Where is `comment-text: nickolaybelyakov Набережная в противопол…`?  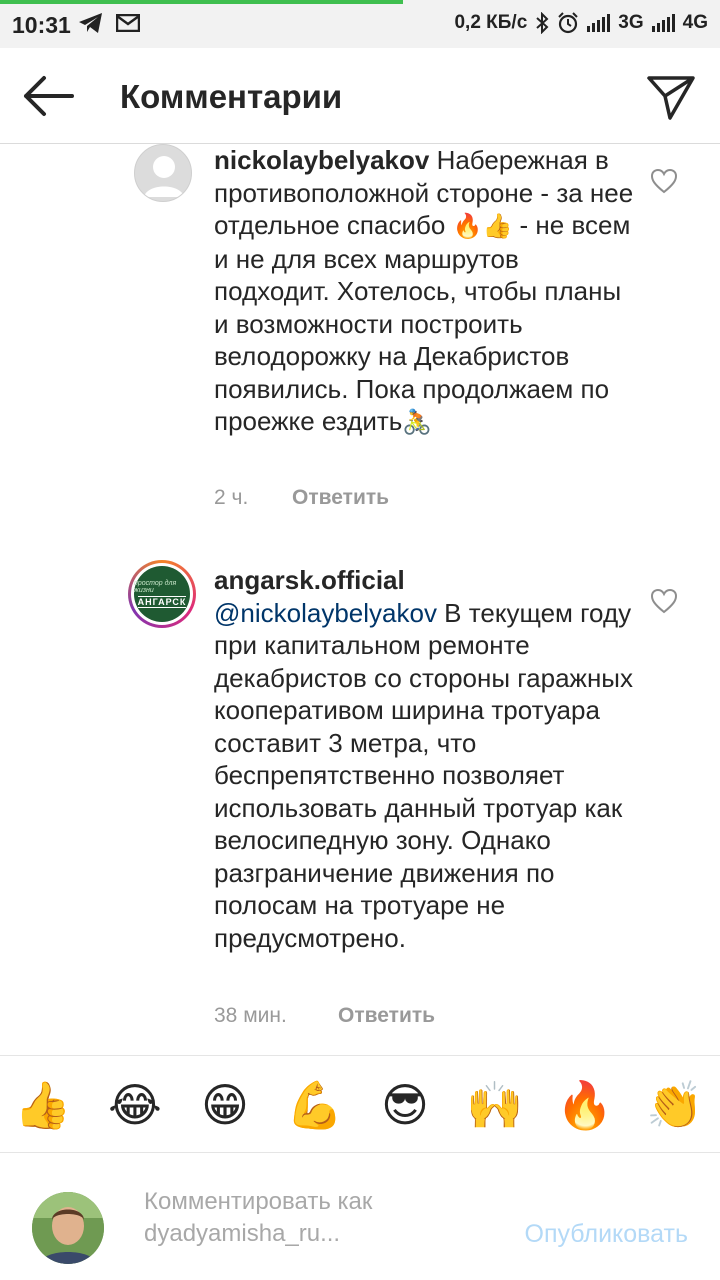 comment-text: nickolaybelyakov Набережная в противопол… is located at coordinates (424, 291).